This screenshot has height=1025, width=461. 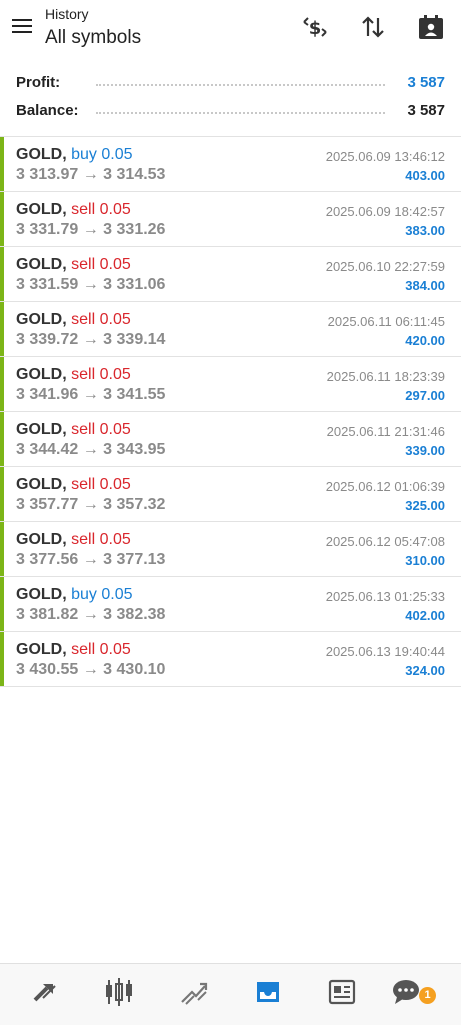 I want to click on profit-label: Profit:, so click(x=38, y=82).